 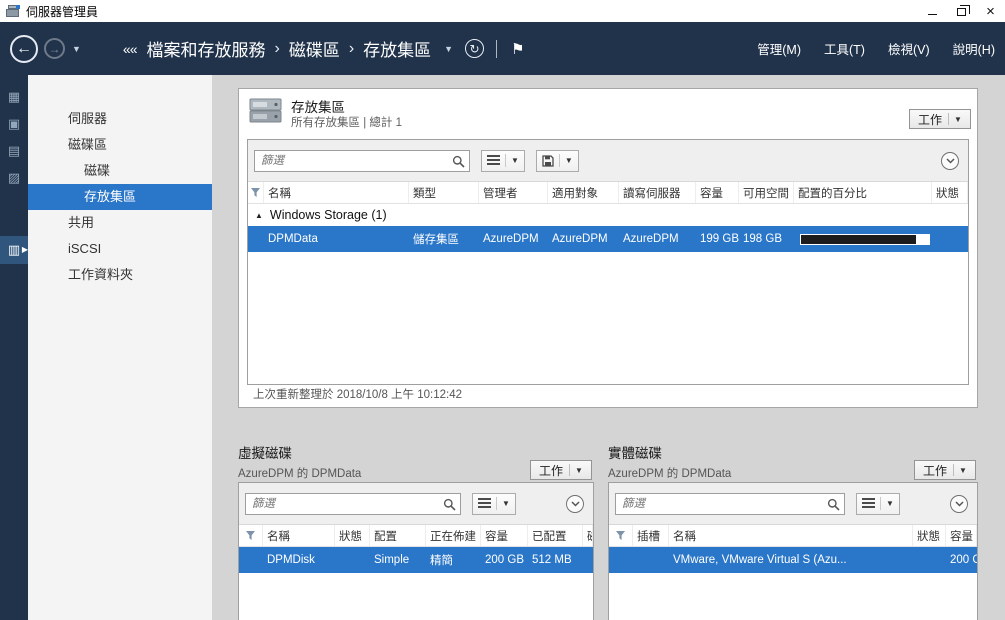 What do you see at coordinates (398, 535) in the screenshot?
I see `column-header-layout: 配置` at bounding box center [398, 535].